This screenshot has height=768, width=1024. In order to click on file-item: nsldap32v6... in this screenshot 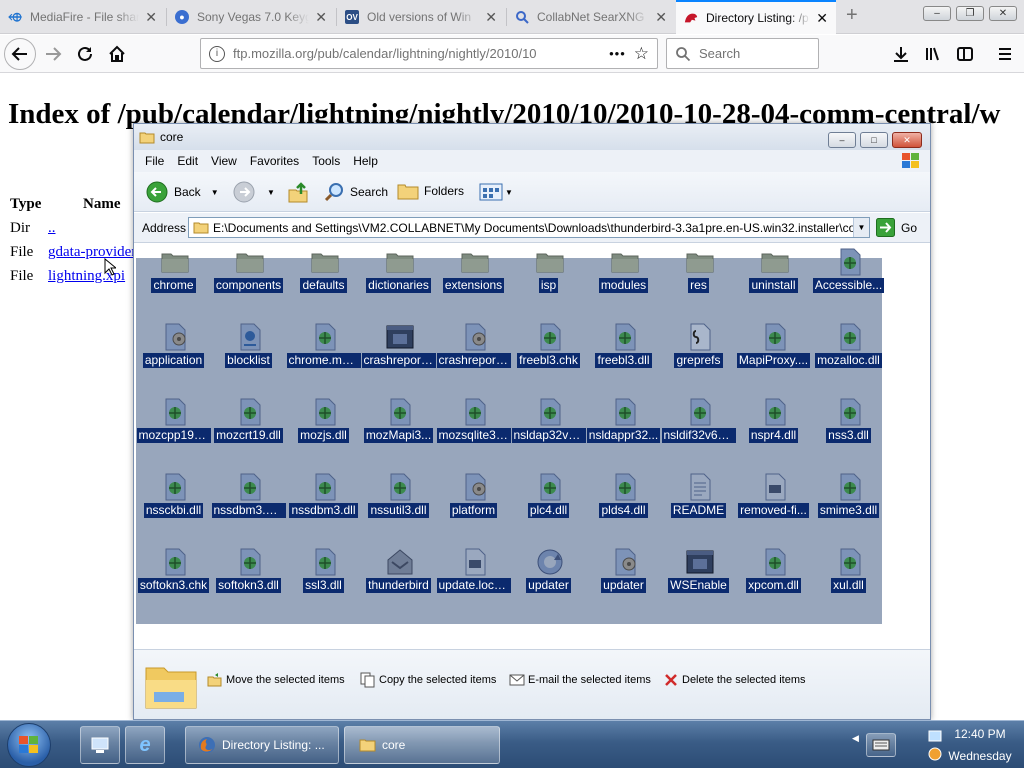, I will do `click(548, 433)`.